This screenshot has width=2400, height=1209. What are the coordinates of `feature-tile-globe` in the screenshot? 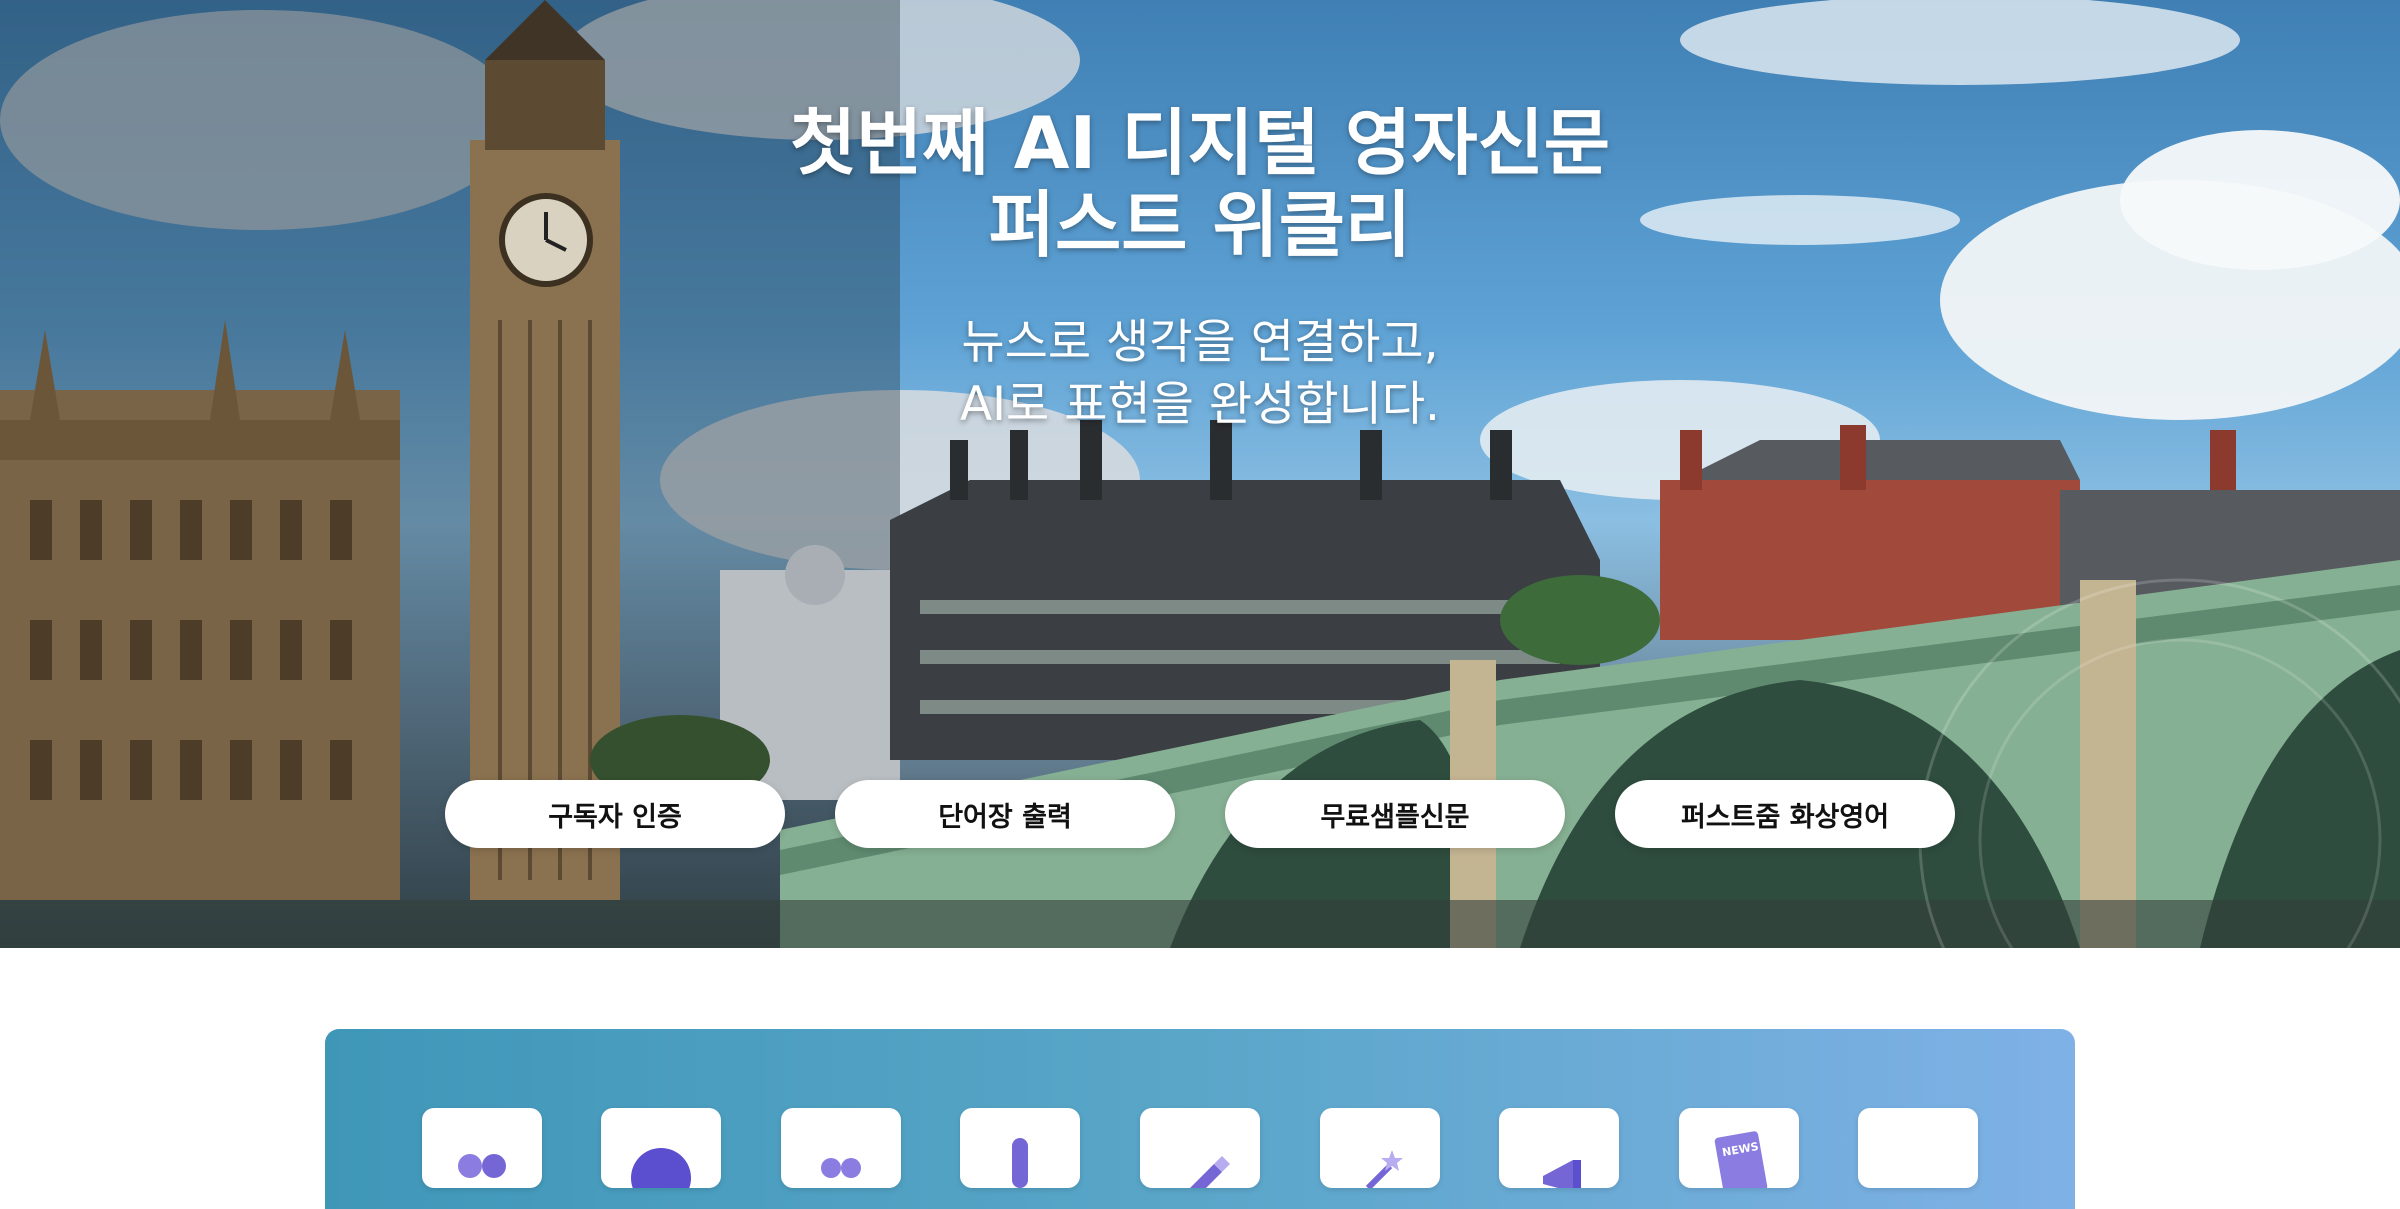 It's located at (661, 1148).